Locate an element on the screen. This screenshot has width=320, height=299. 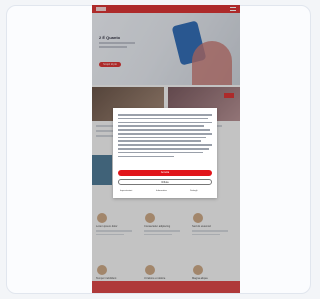
cookie-option-link: Informativa is located at coordinates (161, 191).